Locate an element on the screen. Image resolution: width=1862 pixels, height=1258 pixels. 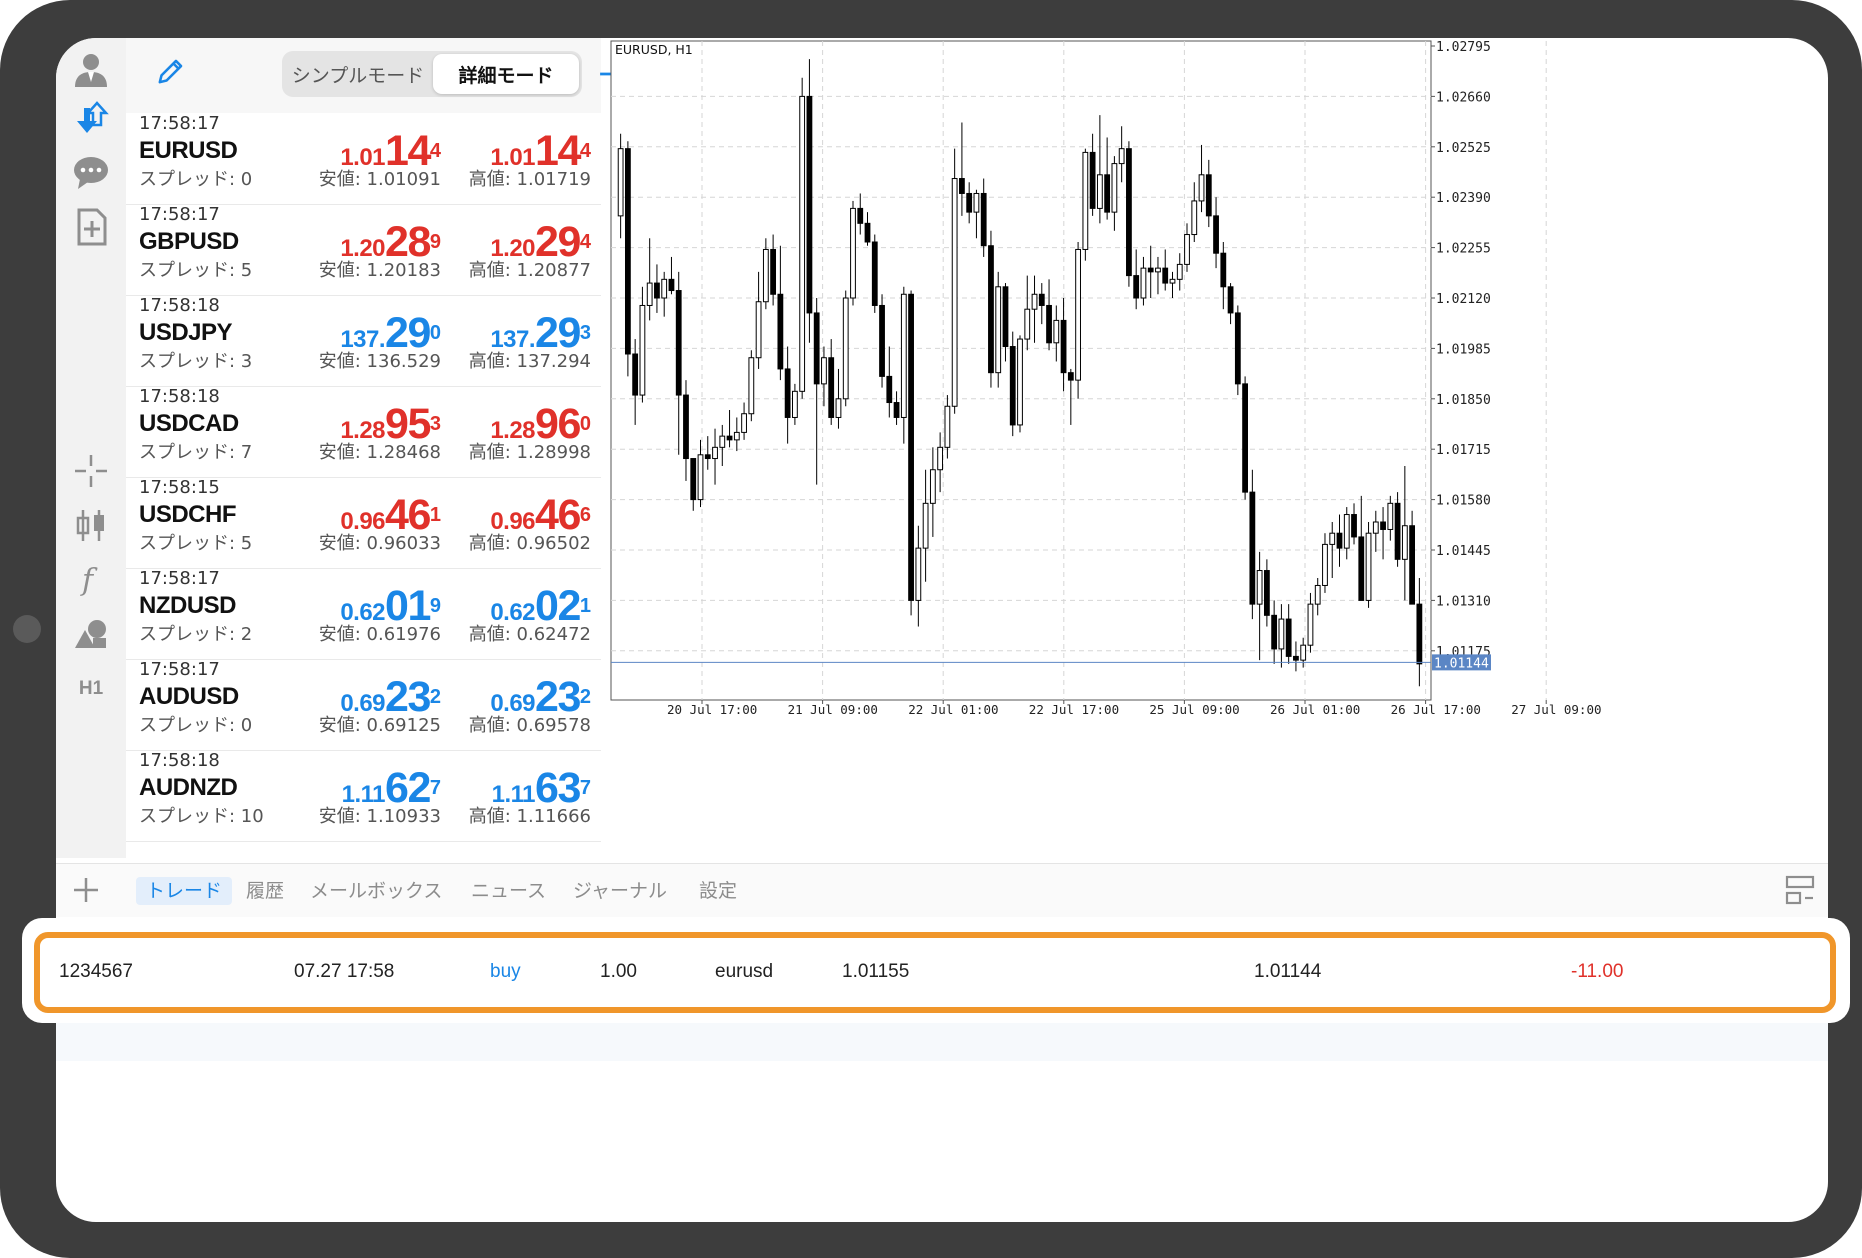
add-icon is located at coordinates (86, 890).